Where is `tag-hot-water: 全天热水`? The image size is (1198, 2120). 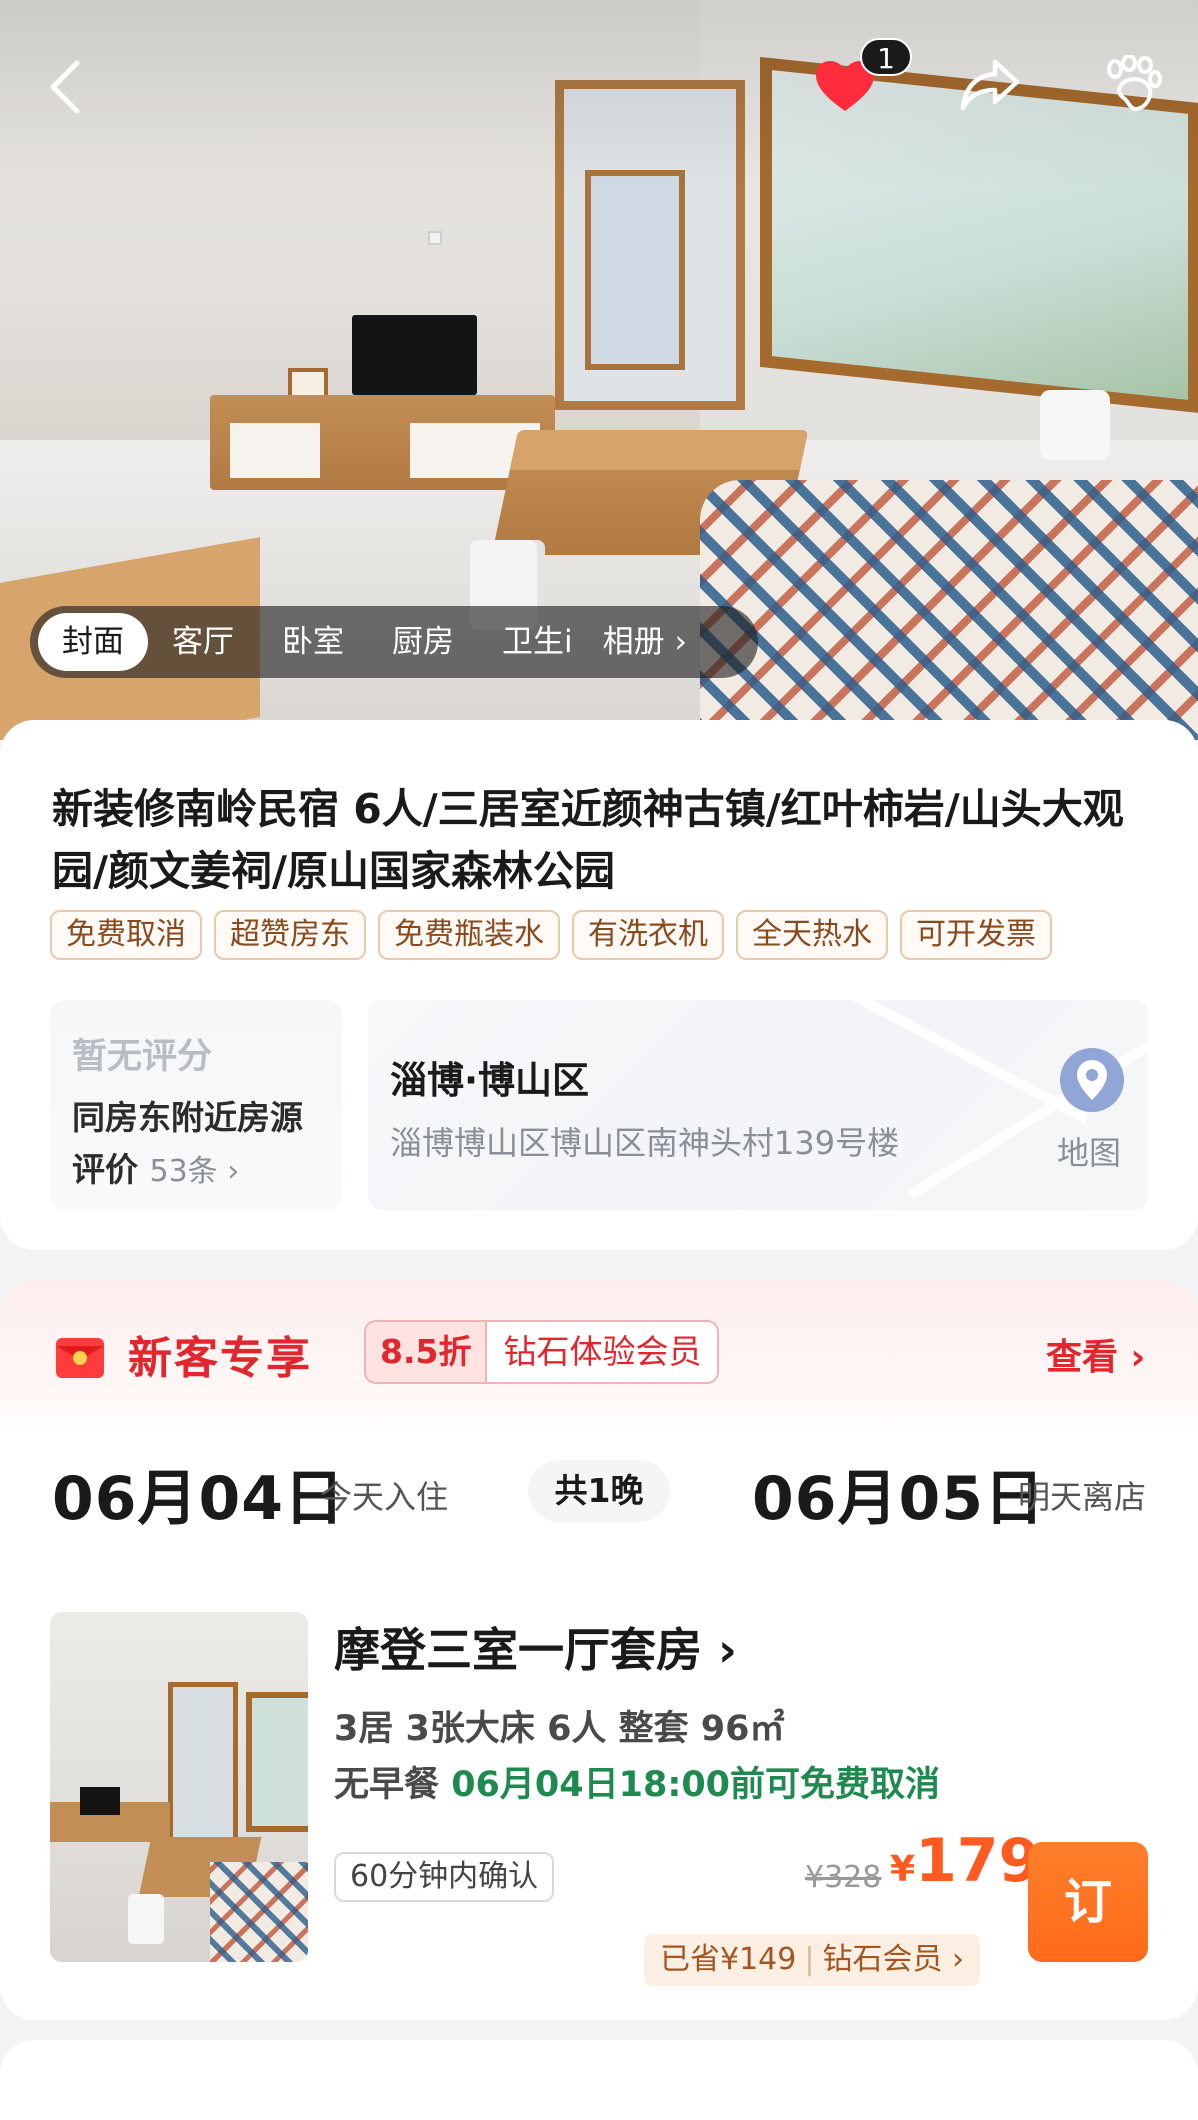
tag-hot-water: 全天热水 is located at coordinates (812, 935).